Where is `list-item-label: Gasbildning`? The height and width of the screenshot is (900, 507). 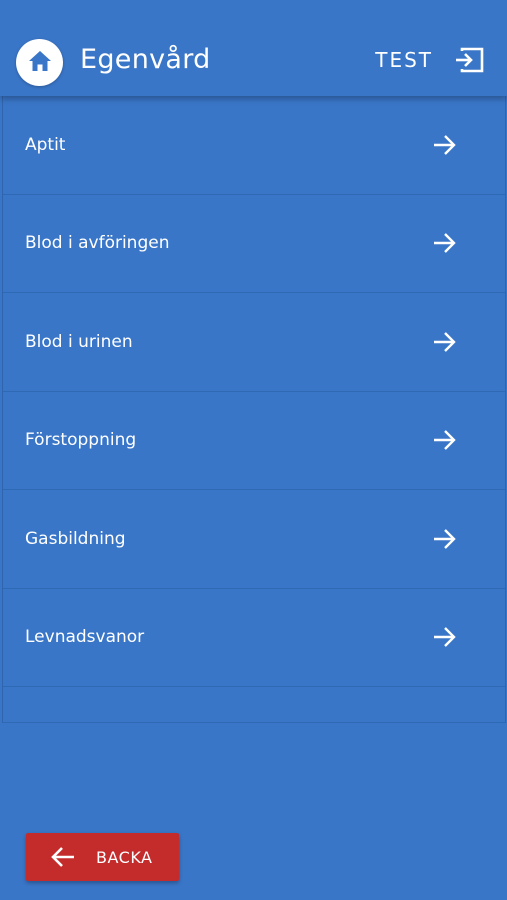 list-item-label: Gasbildning is located at coordinates (75, 538).